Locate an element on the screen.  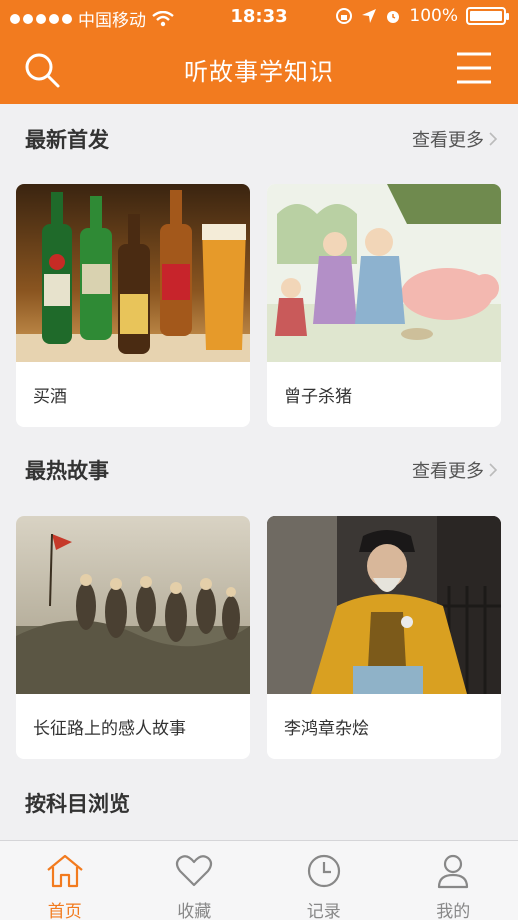
section-hot-header: 最热故事 查看更多 is located at coordinates (259, 469).